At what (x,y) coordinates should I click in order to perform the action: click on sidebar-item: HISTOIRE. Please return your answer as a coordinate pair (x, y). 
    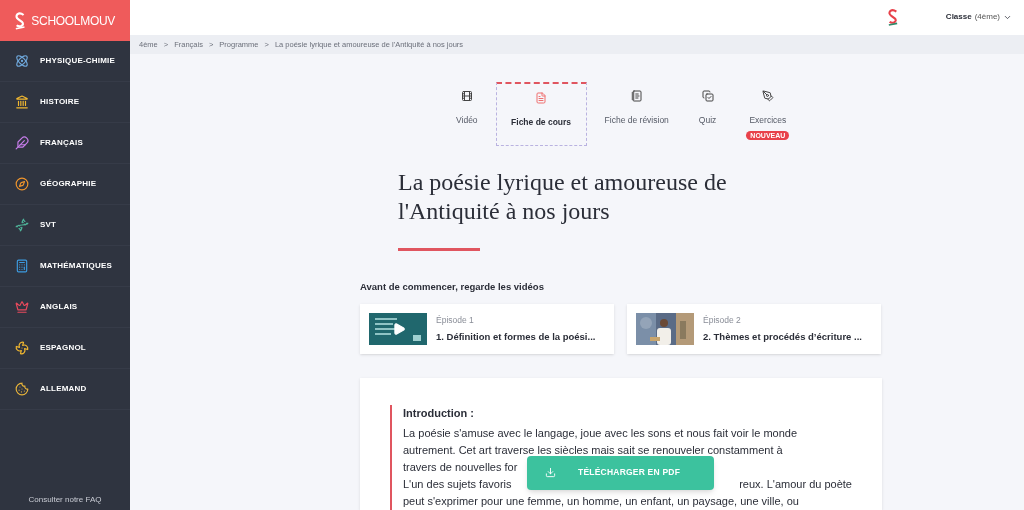
    Looking at the image, I should click on (65, 102).